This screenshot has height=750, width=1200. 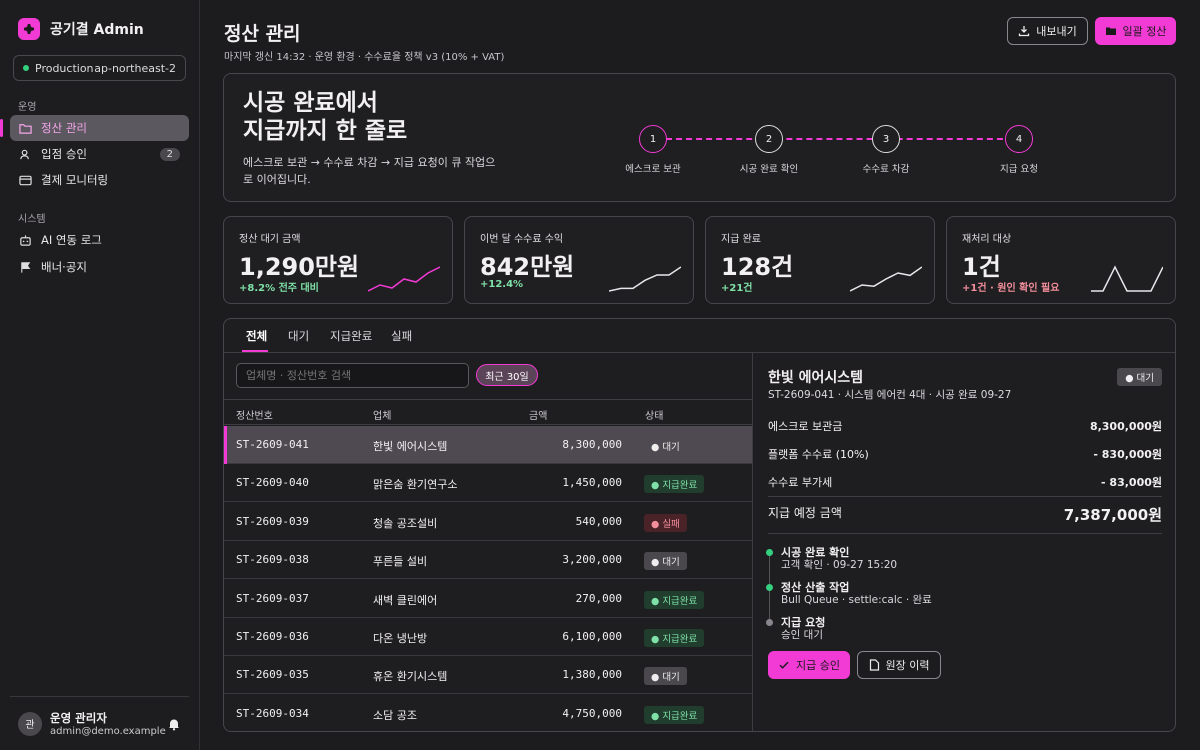 What do you see at coordinates (488, 445) in the screenshot?
I see `table-row: ST-2609-041 한빛 에어시스템 8,300,000 ● 대기` at bounding box center [488, 445].